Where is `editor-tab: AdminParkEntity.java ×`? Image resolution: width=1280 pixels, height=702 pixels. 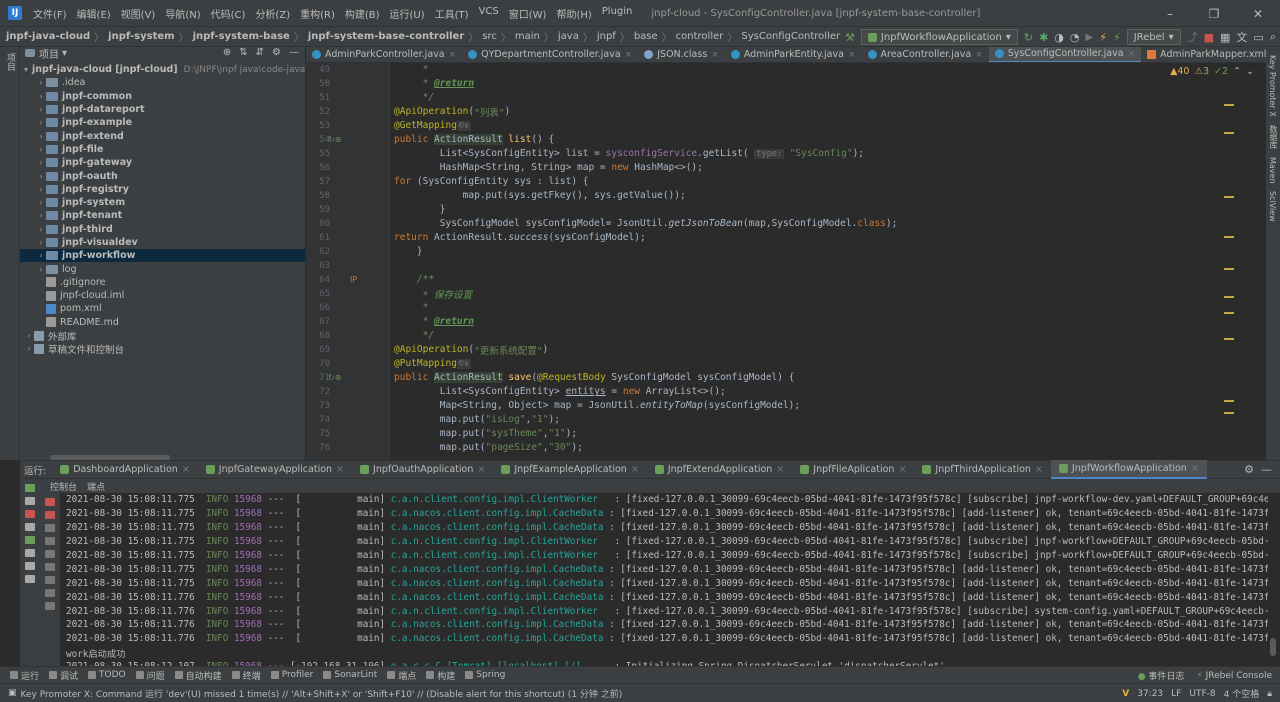 editor-tab: AdminParkEntity.java × is located at coordinates (793, 54).